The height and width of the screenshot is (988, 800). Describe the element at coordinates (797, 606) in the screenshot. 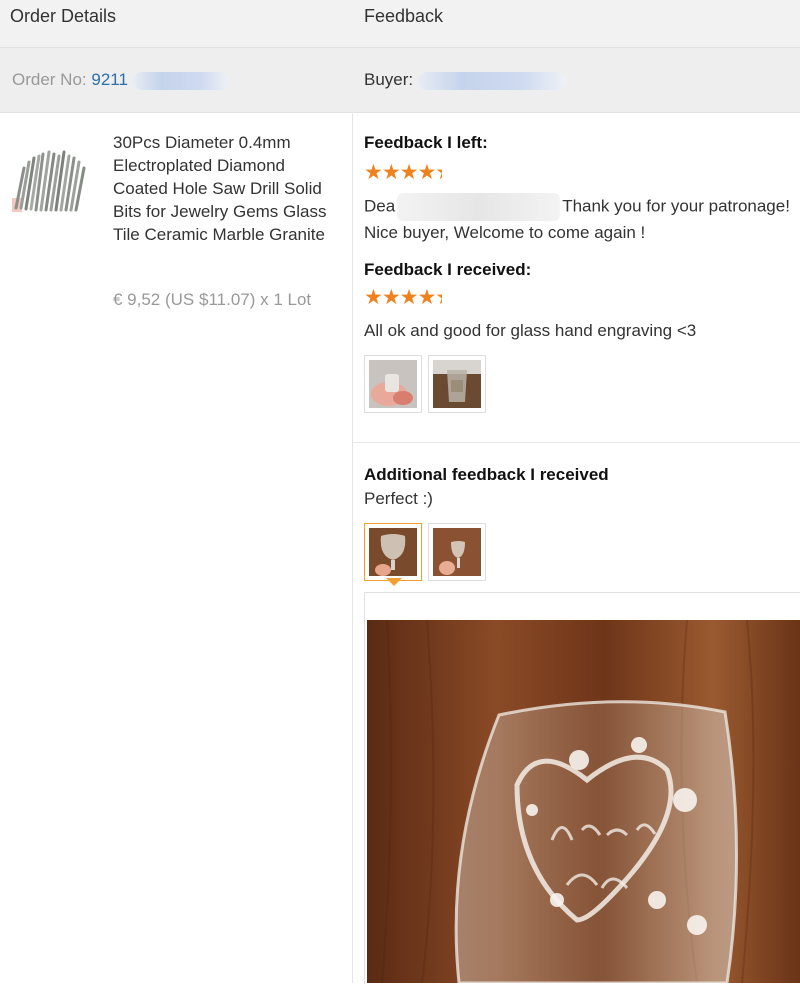

I see `more-dots-icon: ⋮` at that location.